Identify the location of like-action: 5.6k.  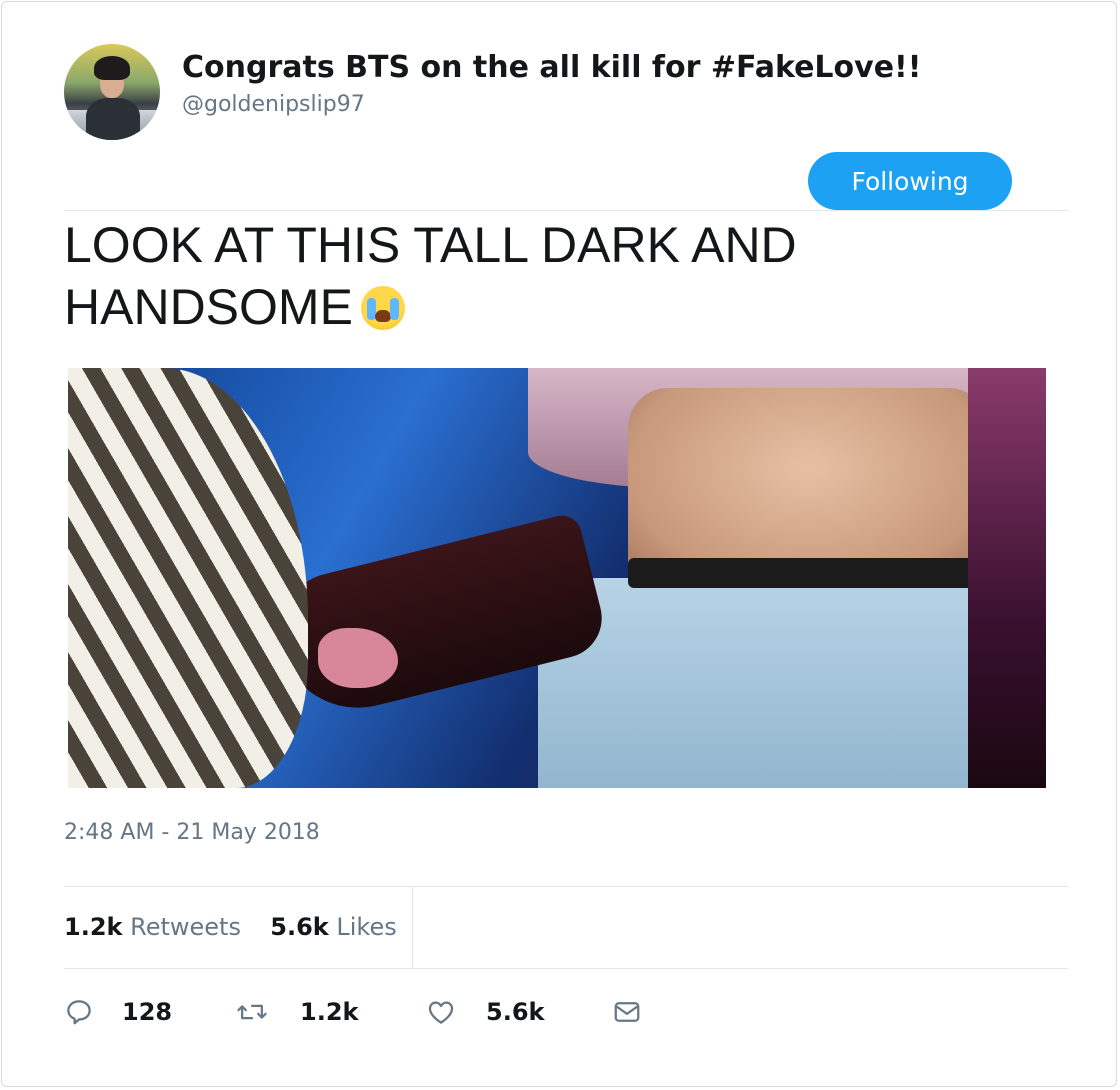
(485, 1012).